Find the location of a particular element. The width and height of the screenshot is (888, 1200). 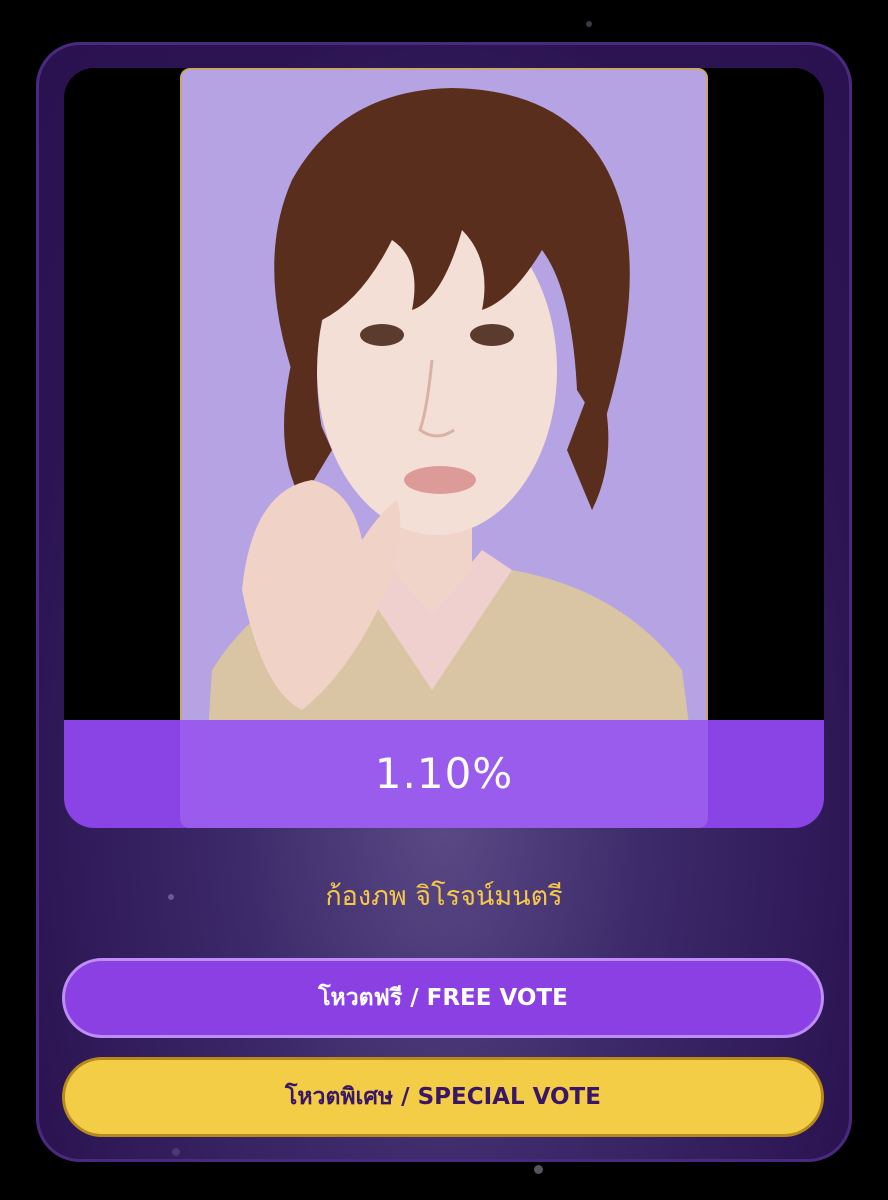

decor-dot-left is located at coordinates (171, 897).